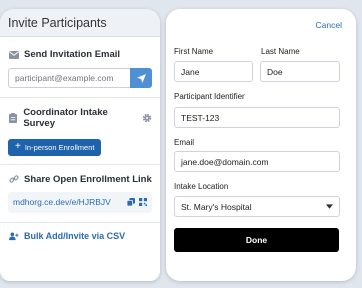  What do you see at coordinates (75, 236) in the screenshot?
I see `bulk-add-label: Bulk Add/Invite via CSV` at bounding box center [75, 236].